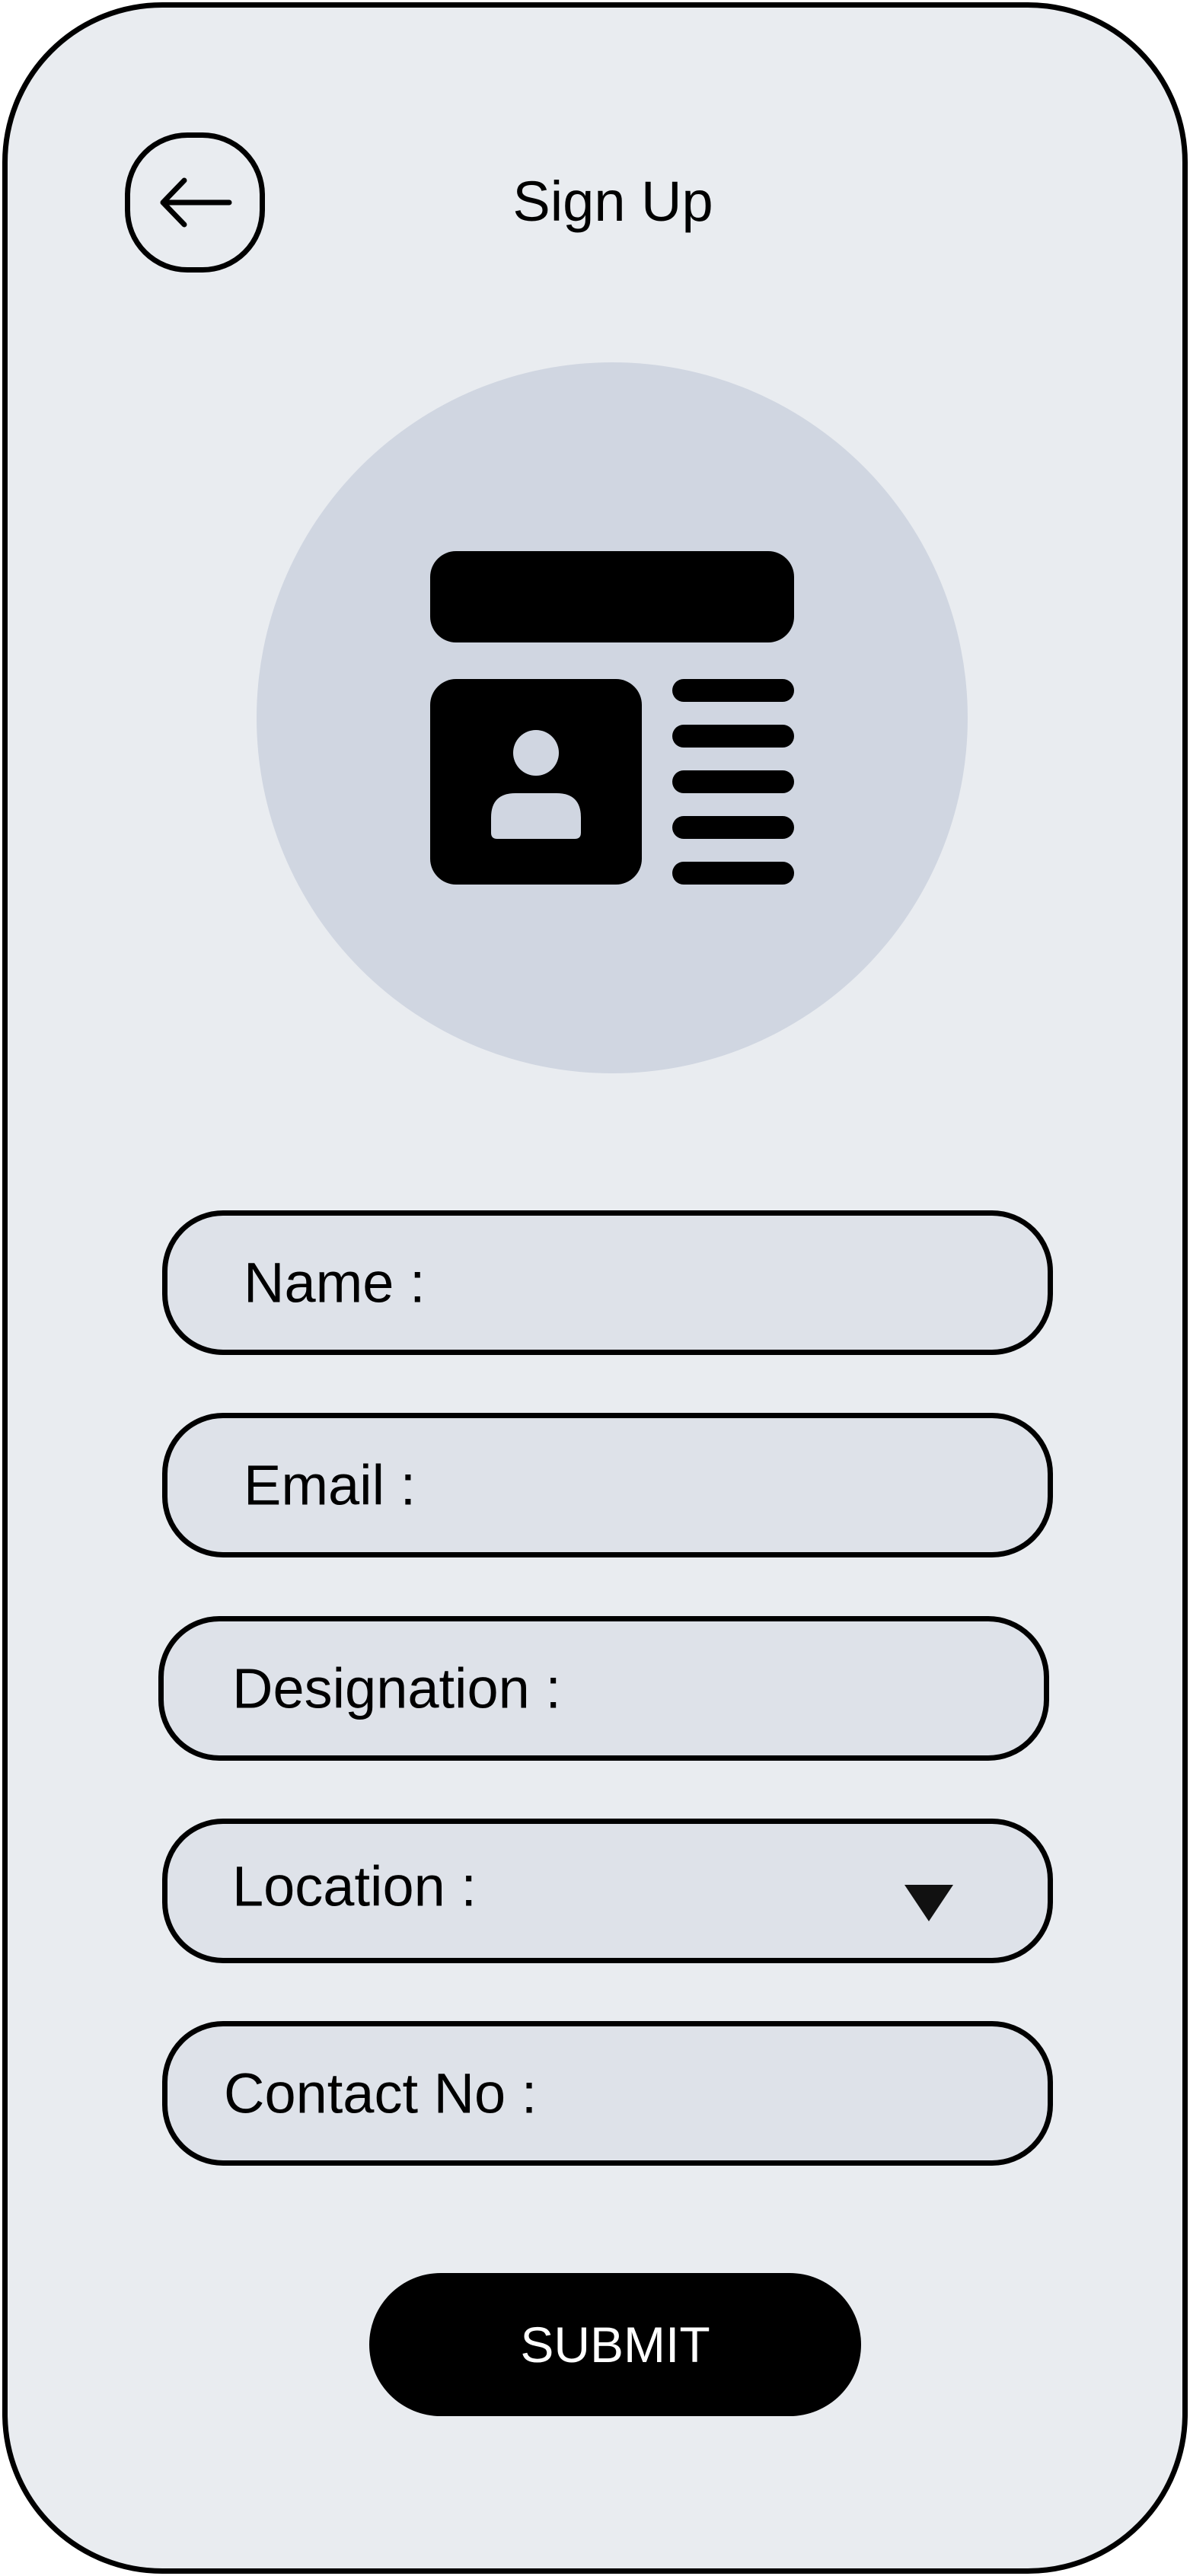 This screenshot has width=1190, height=2576. I want to click on contact-no-field: Contact No :, so click(608, 2094).